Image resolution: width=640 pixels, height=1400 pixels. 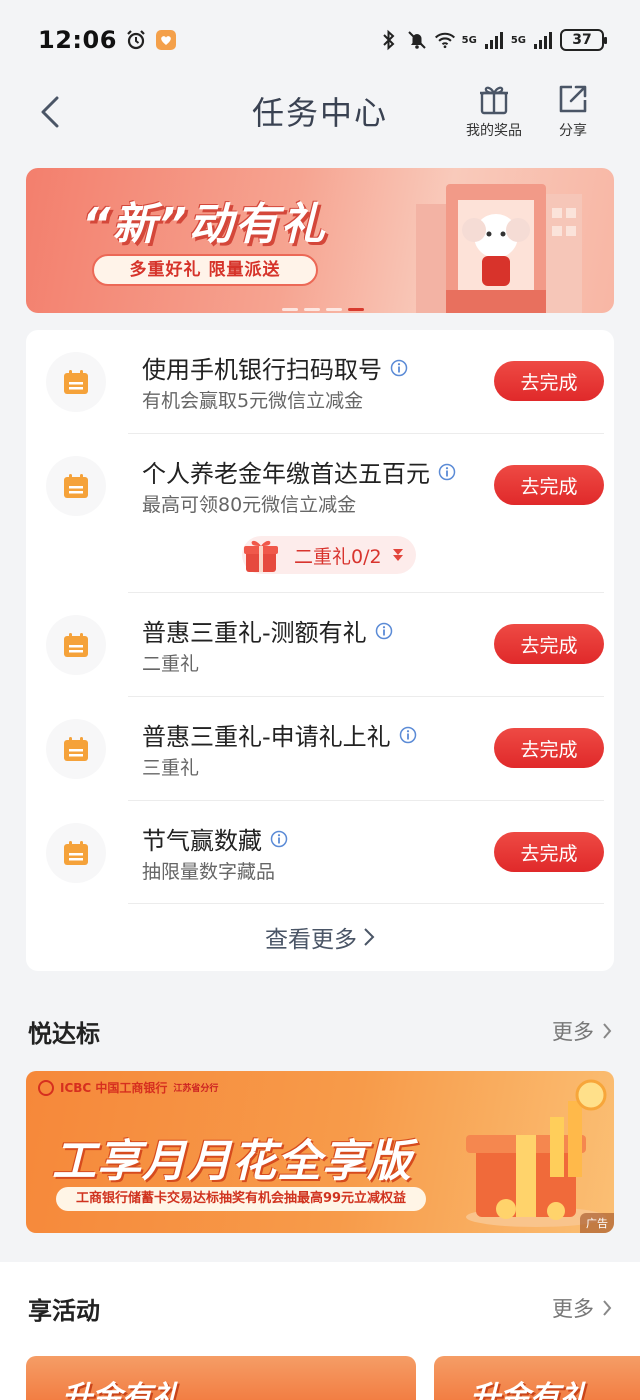 What do you see at coordinates (77, 40) in the screenshot?
I see `status-time: 12:06` at bounding box center [77, 40].